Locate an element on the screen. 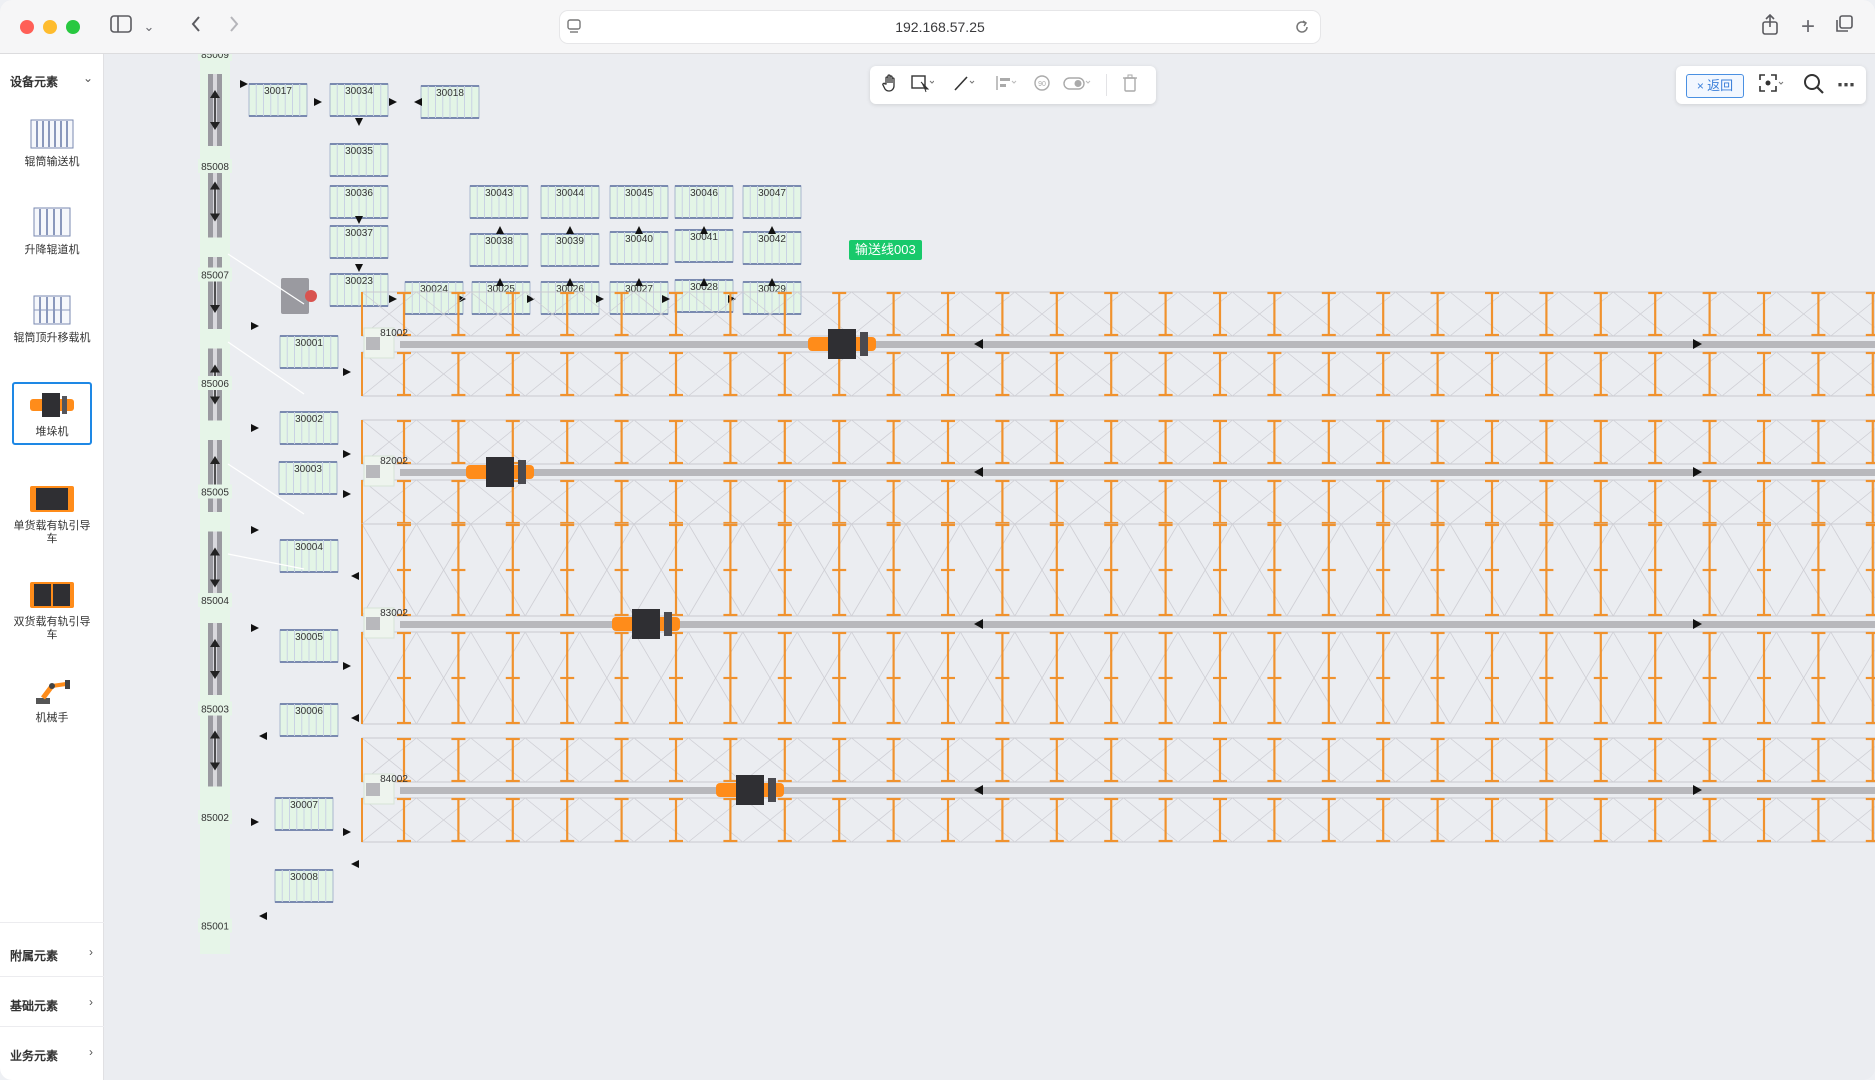 This screenshot has height=1080, width=1875. conveyor-unit: 30038 is located at coordinates (499, 250).